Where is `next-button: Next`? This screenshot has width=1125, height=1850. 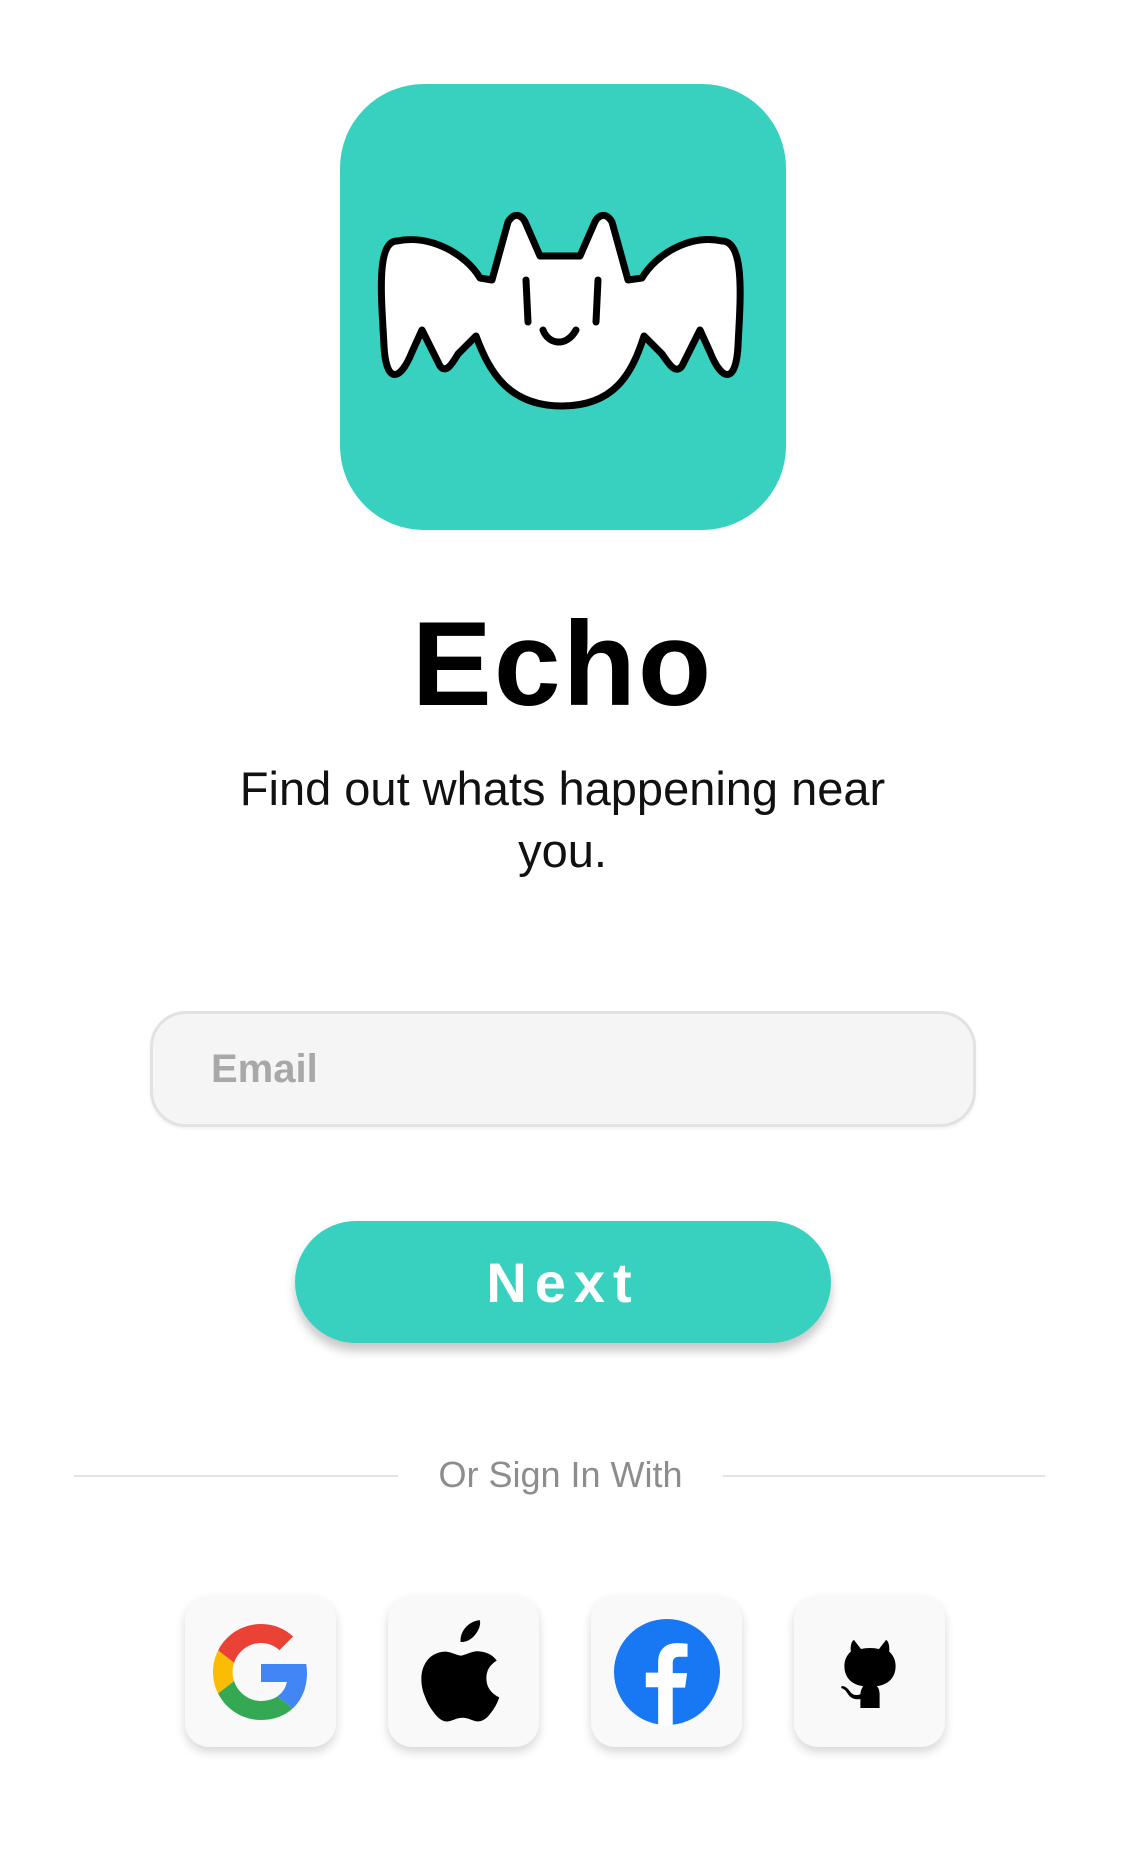
next-button: Next is located at coordinates (563, 1282).